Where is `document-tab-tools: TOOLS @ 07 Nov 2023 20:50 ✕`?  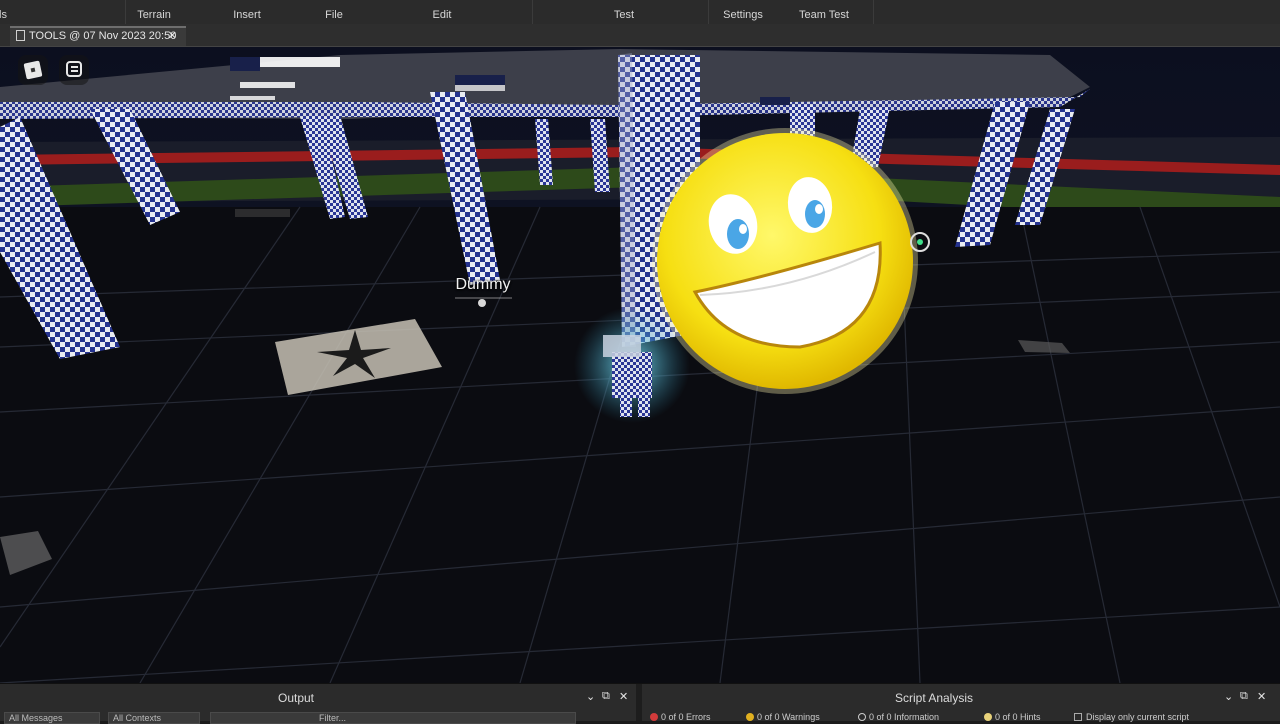 document-tab-tools: TOOLS @ 07 Nov 2023 20:50 ✕ is located at coordinates (98, 36).